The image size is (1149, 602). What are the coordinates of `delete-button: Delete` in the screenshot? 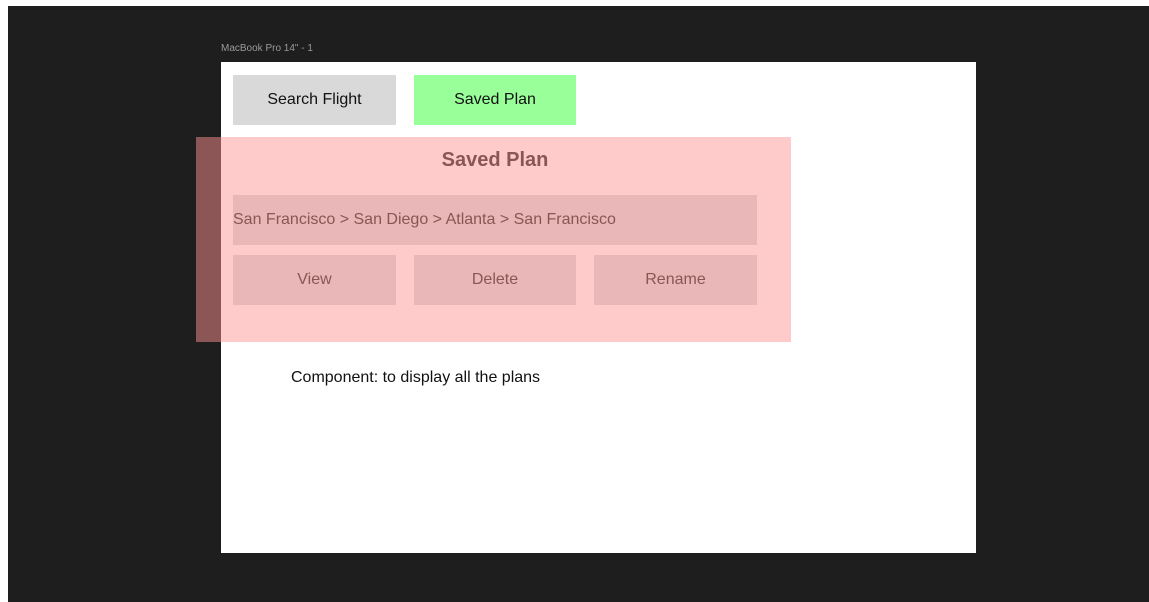 It's located at (495, 280).